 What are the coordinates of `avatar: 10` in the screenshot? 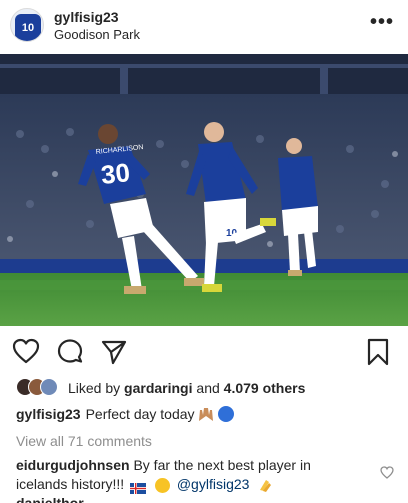 It's located at (27, 25).